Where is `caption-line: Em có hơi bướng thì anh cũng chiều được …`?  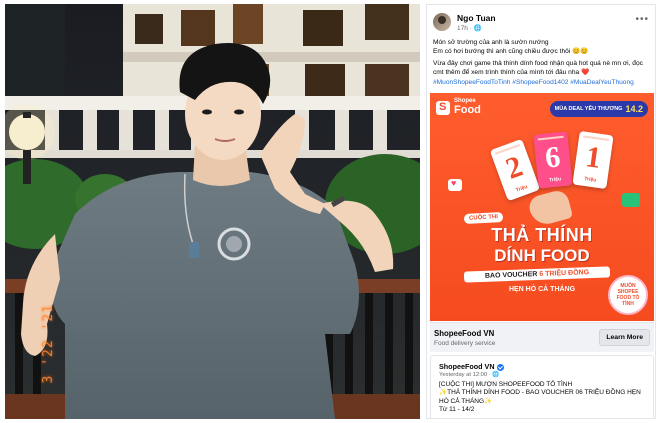
caption-line: Em có hơi bướng thì anh cũng chiều được … is located at coordinates (511, 52).